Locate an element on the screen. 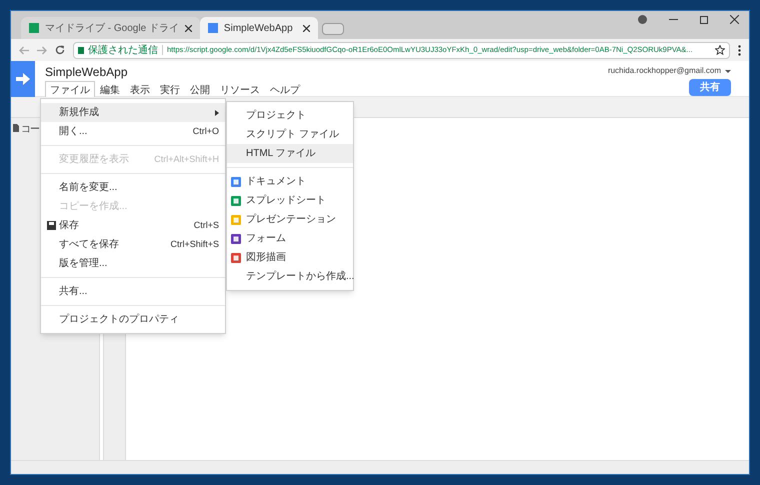  browser-tab: マイドライブ - Google ドライ is located at coordinates (110, 28).